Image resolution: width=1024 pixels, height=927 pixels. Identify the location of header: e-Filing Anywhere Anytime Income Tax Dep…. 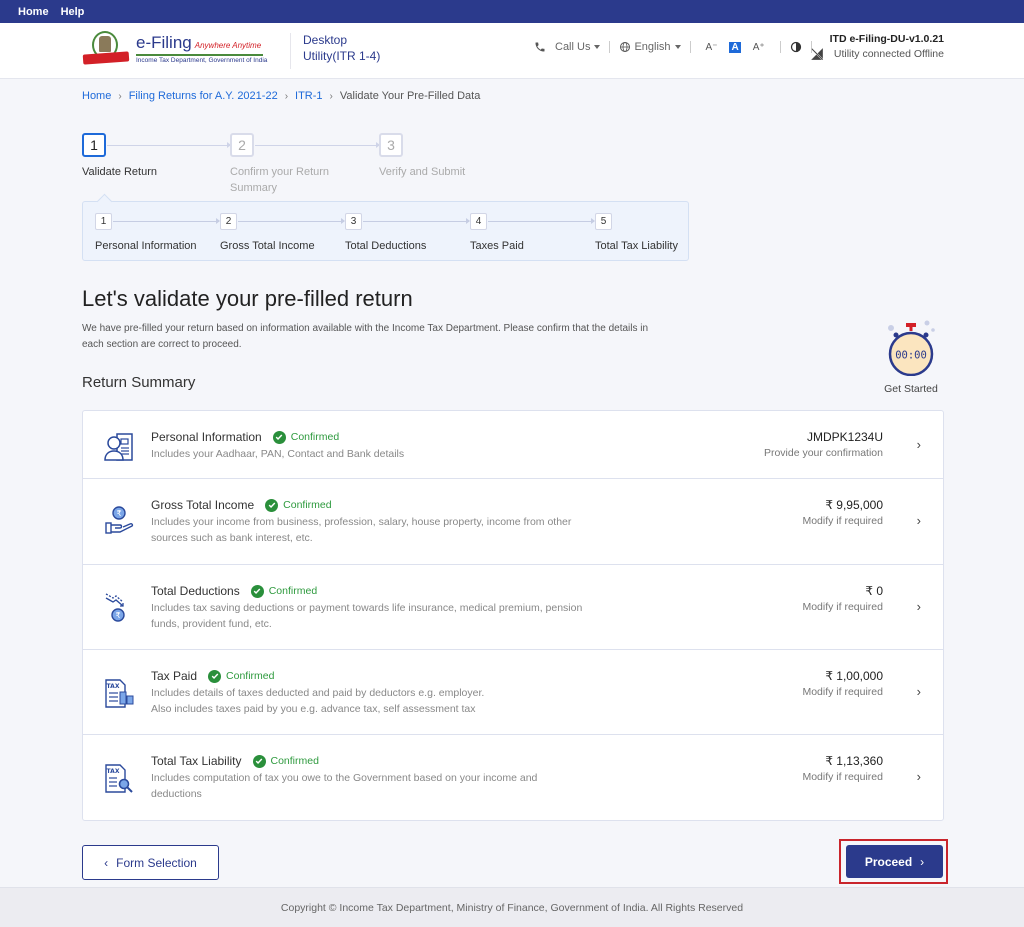
(512, 51).